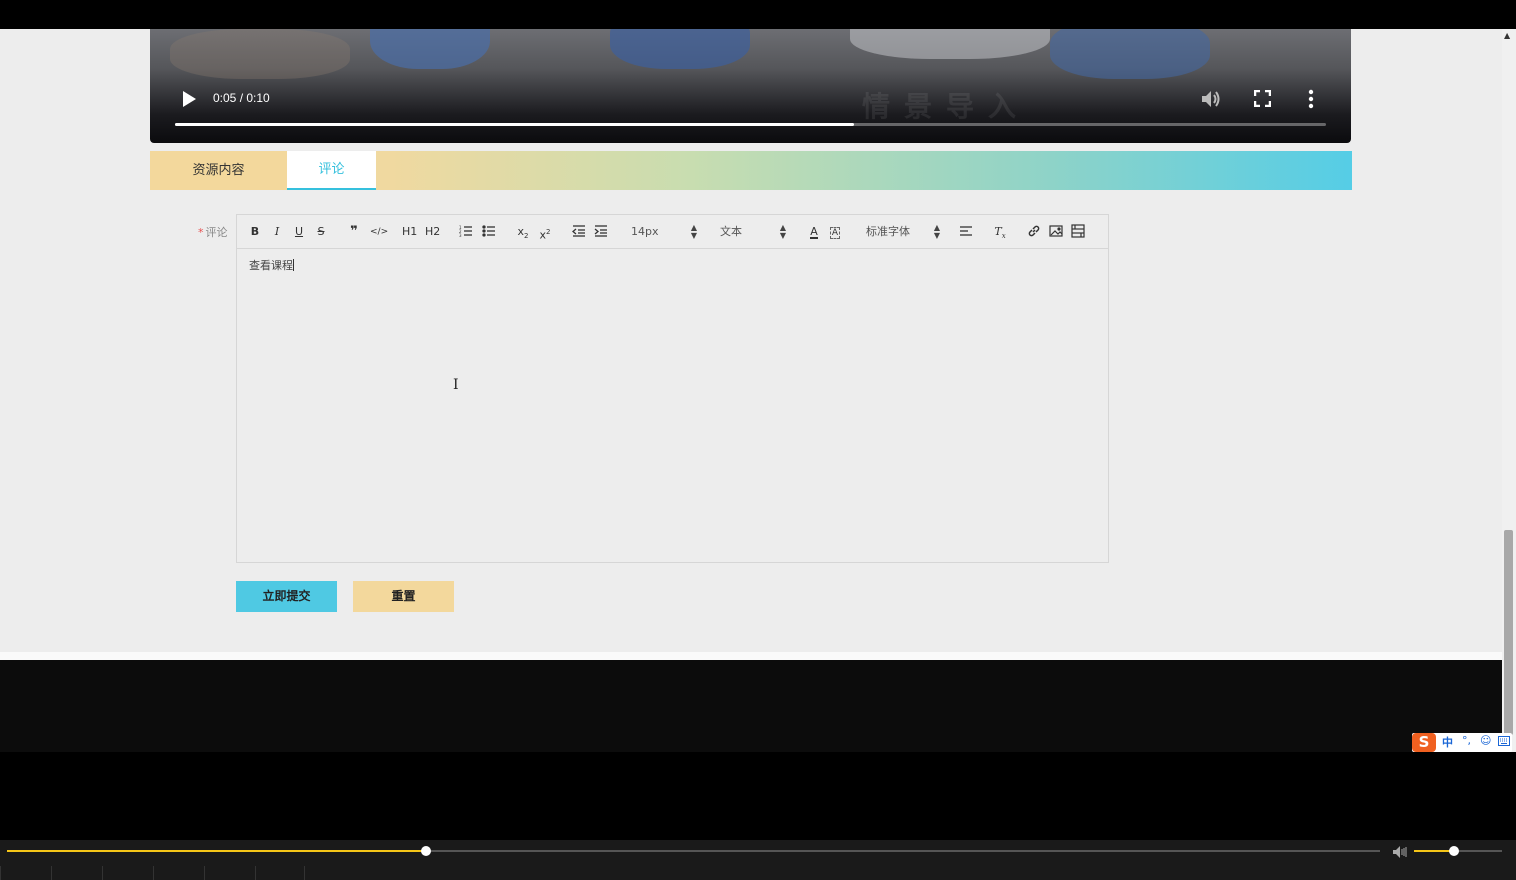 The image size is (1516, 880). I want to click on background-color-icon: A, so click(835, 232).